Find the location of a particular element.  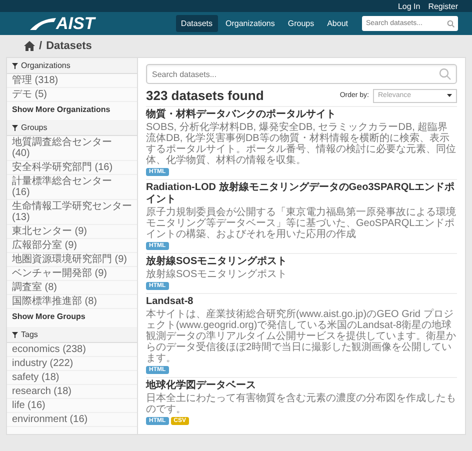

facet-header: Organizations is located at coordinates (72, 66).